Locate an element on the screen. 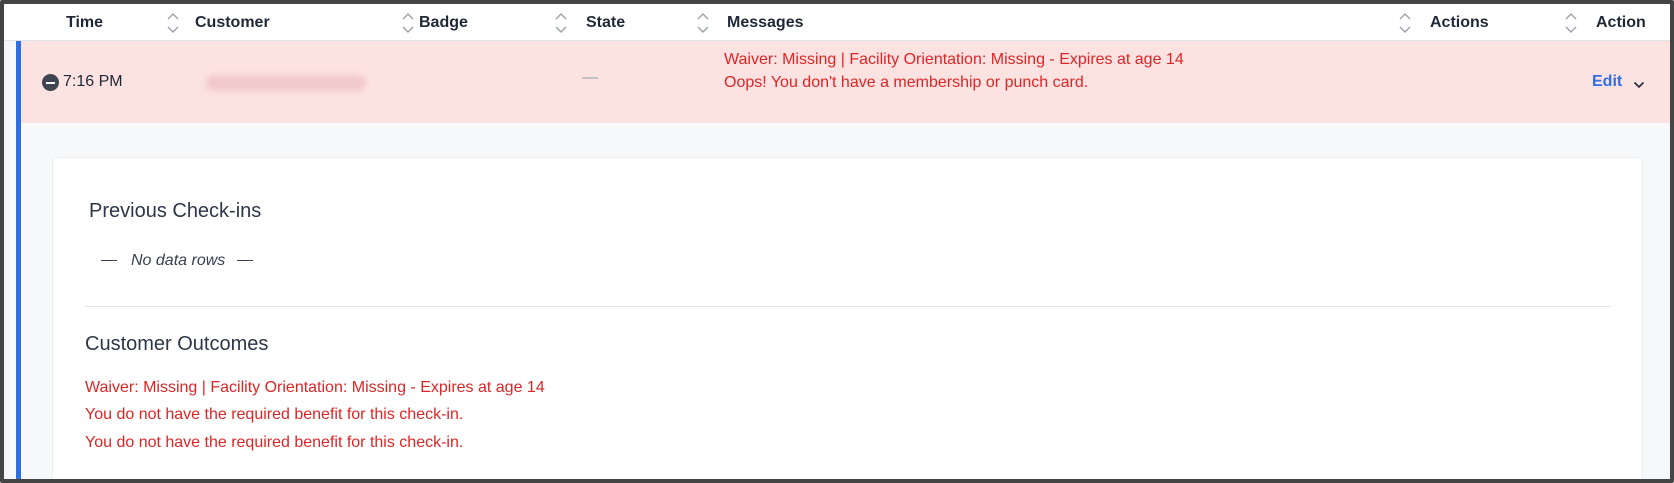  divider is located at coordinates (847, 306).